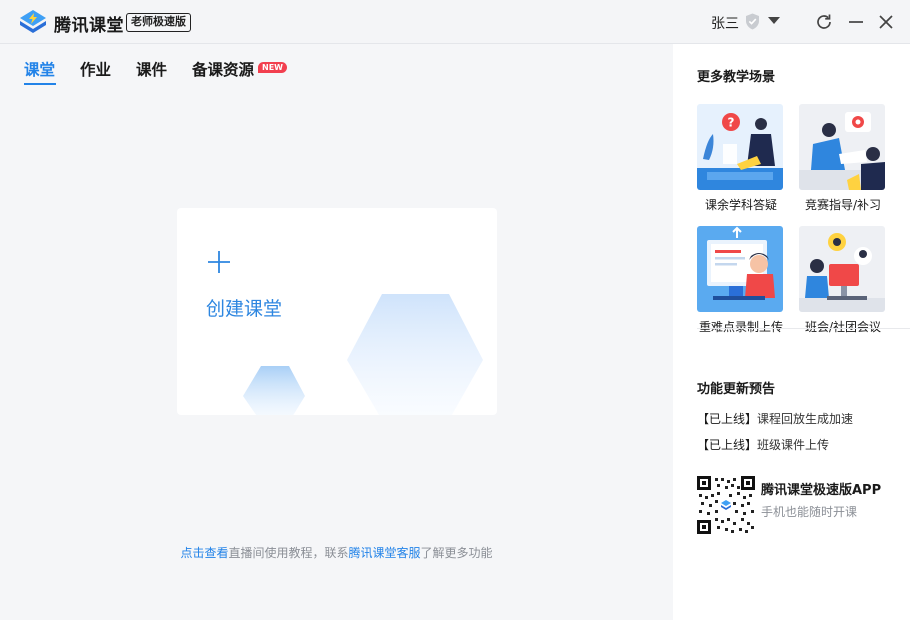  I want to click on scene-meeting-illustration, so click(842, 269).